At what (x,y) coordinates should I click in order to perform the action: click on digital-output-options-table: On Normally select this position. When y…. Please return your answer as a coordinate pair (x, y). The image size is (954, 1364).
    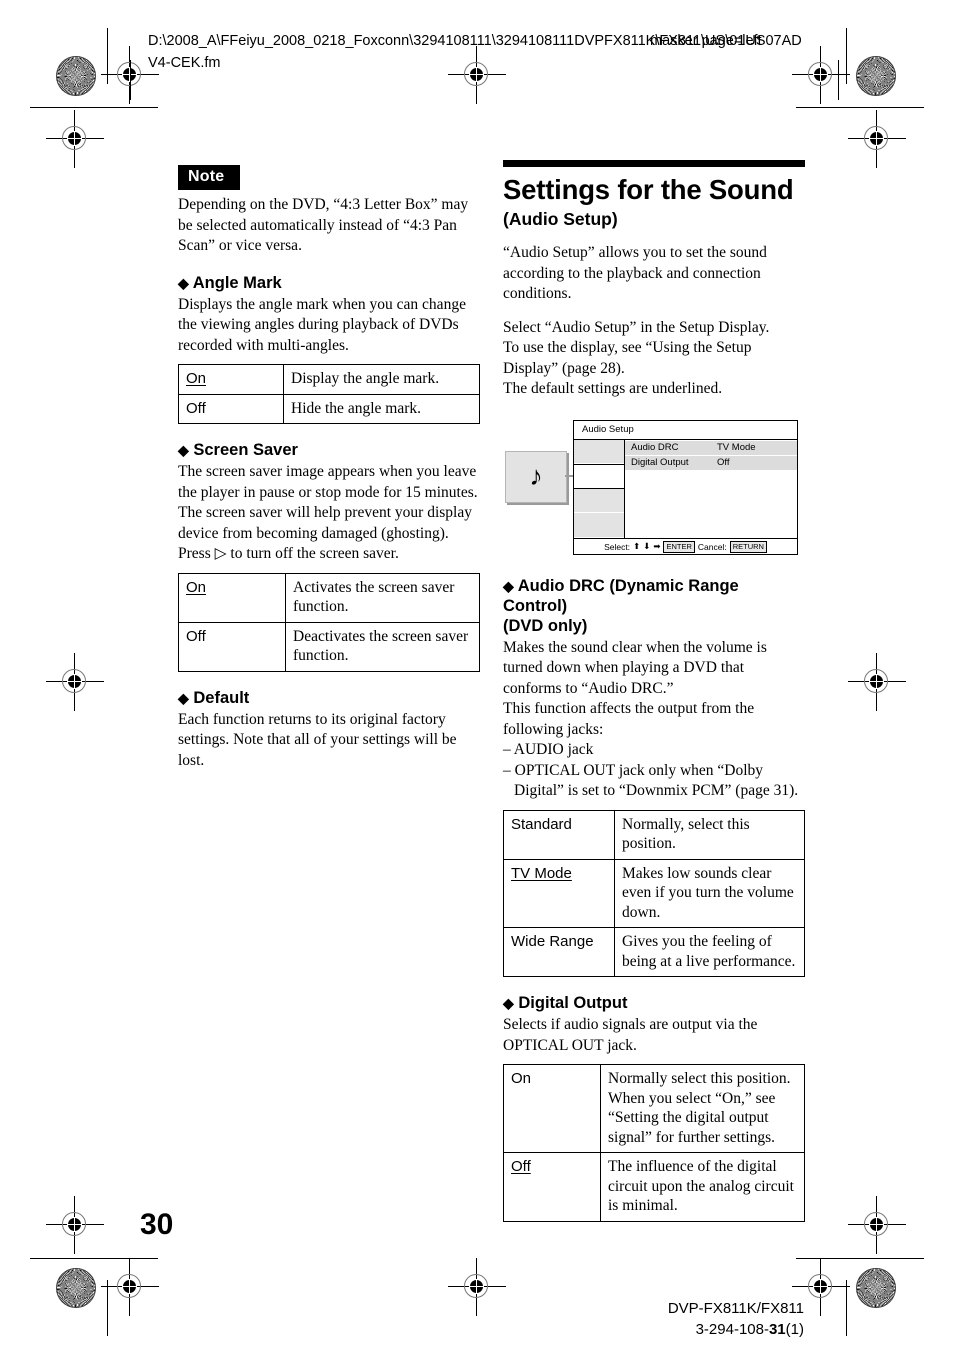
    Looking at the image, I should click on (654, 1143).